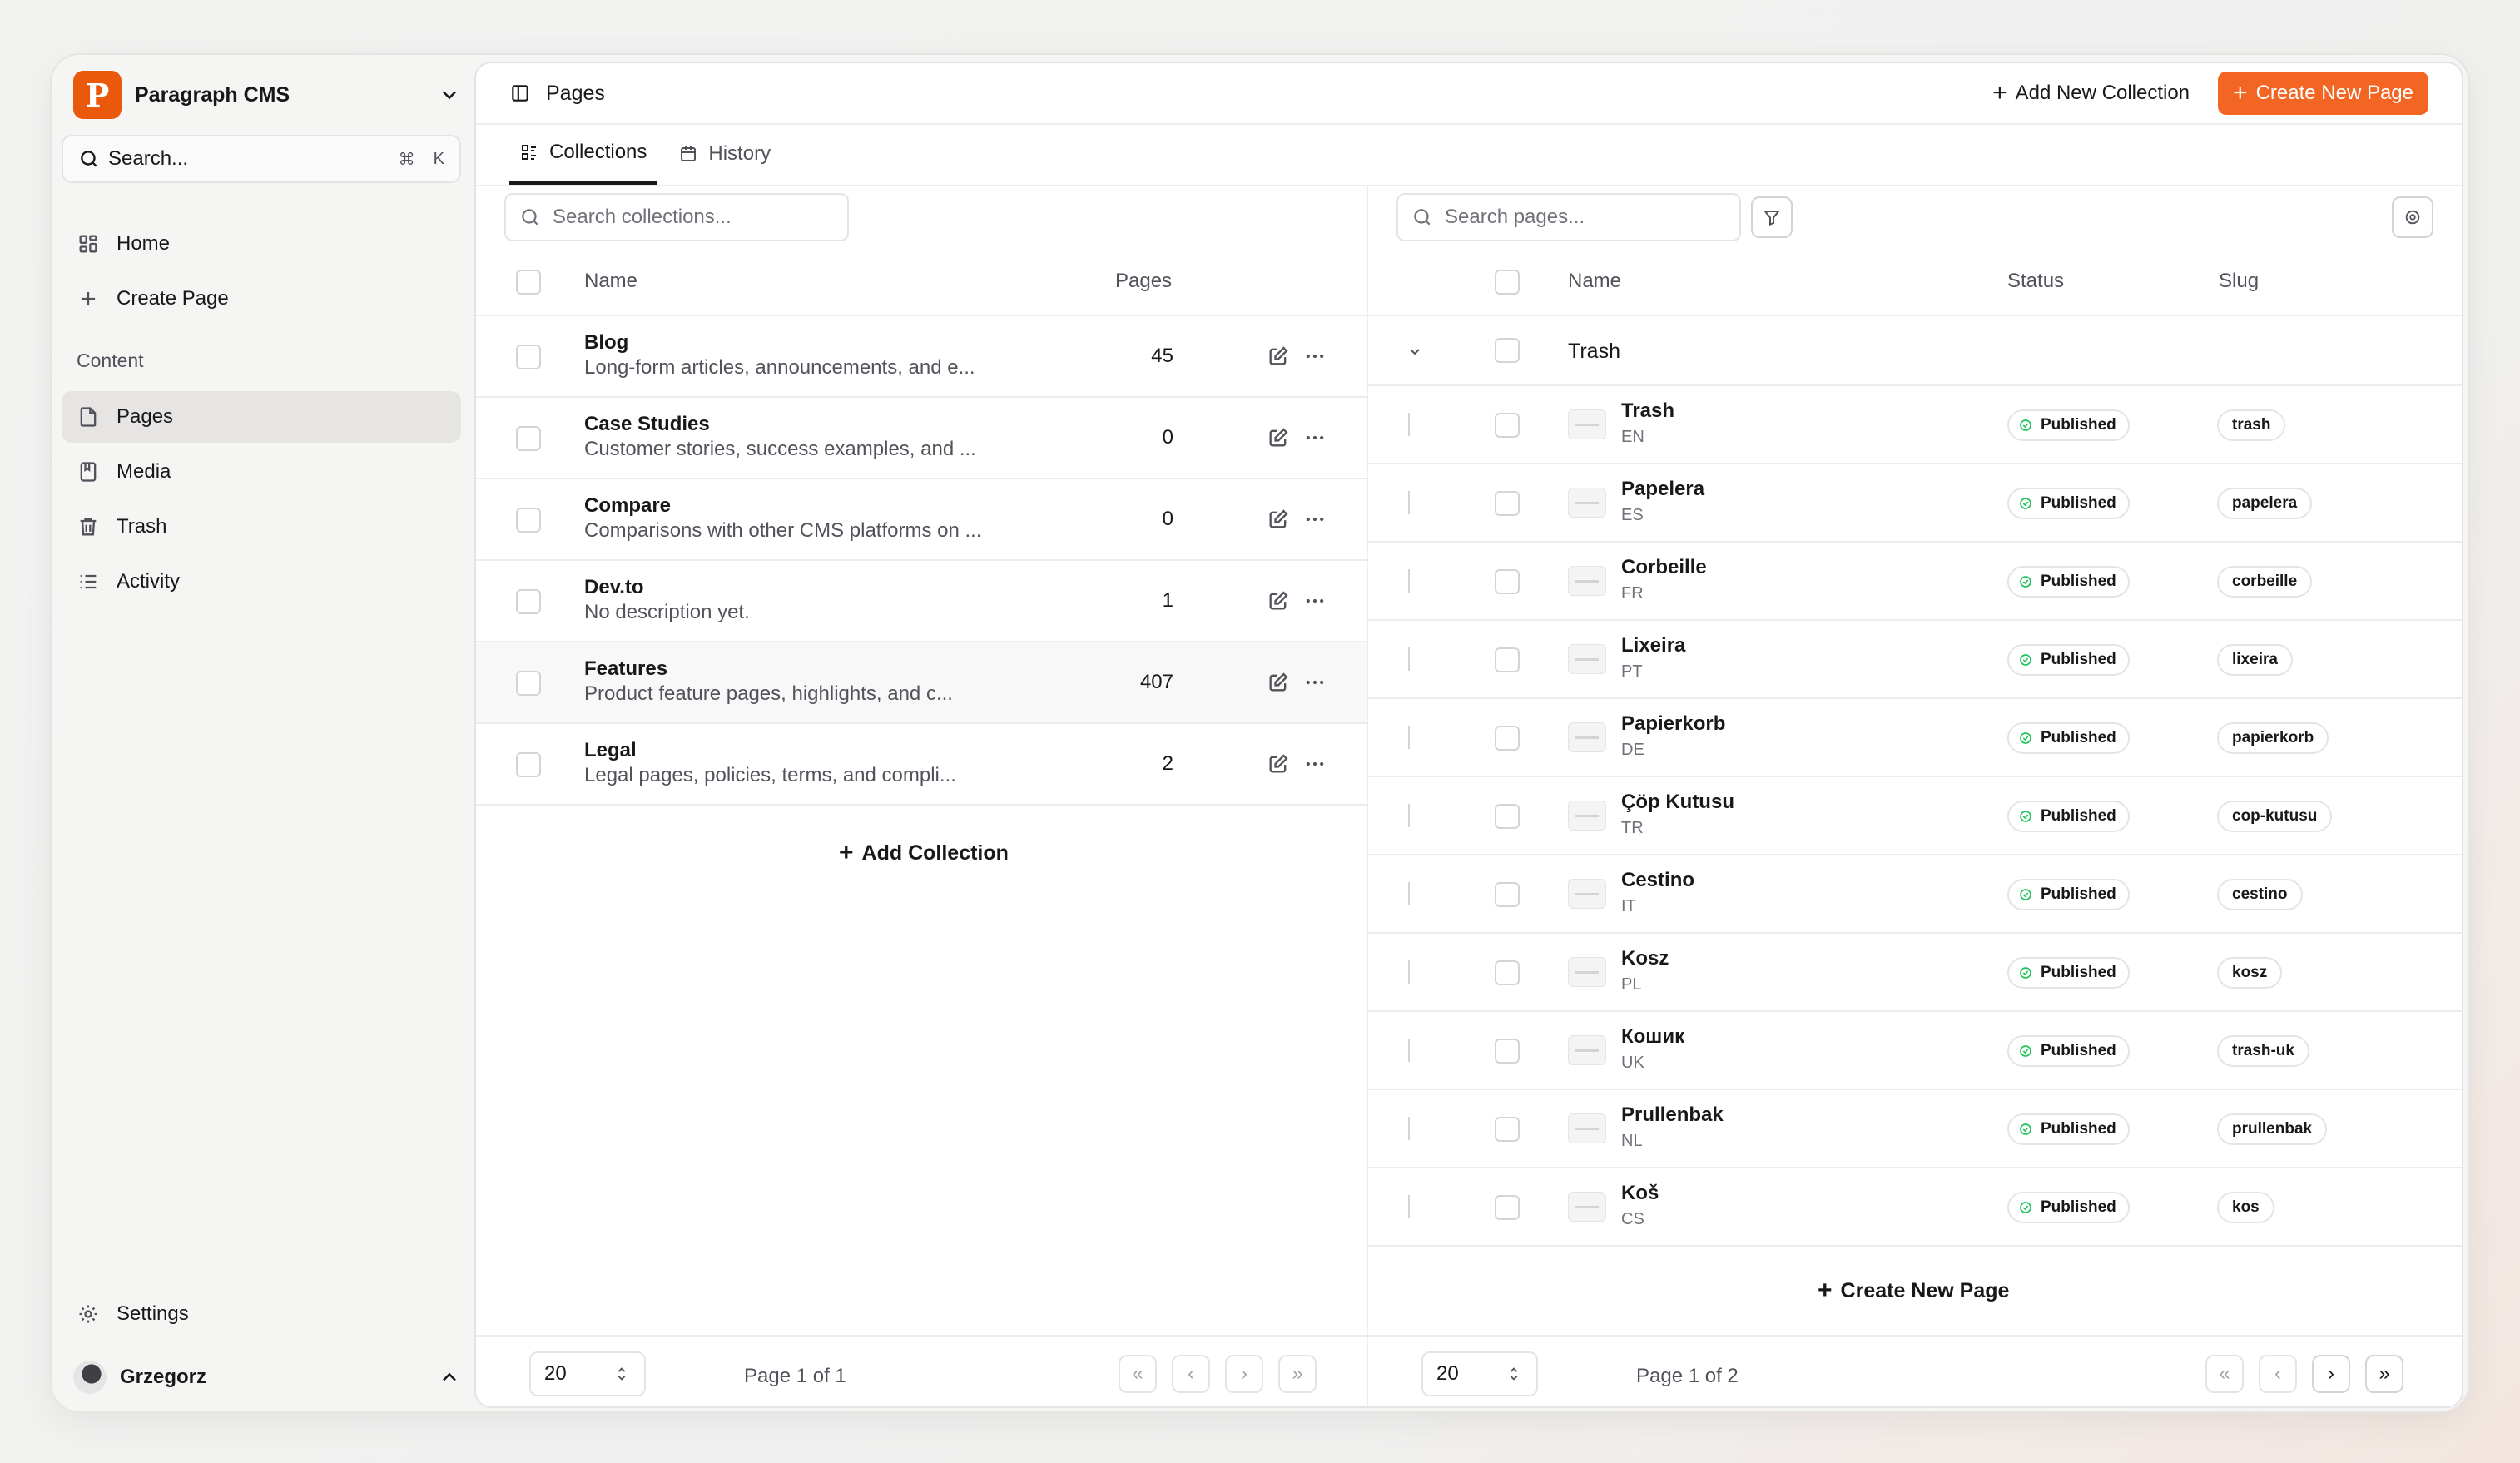  I want to click on sidebar-toggle-icon, so click(520, 93).